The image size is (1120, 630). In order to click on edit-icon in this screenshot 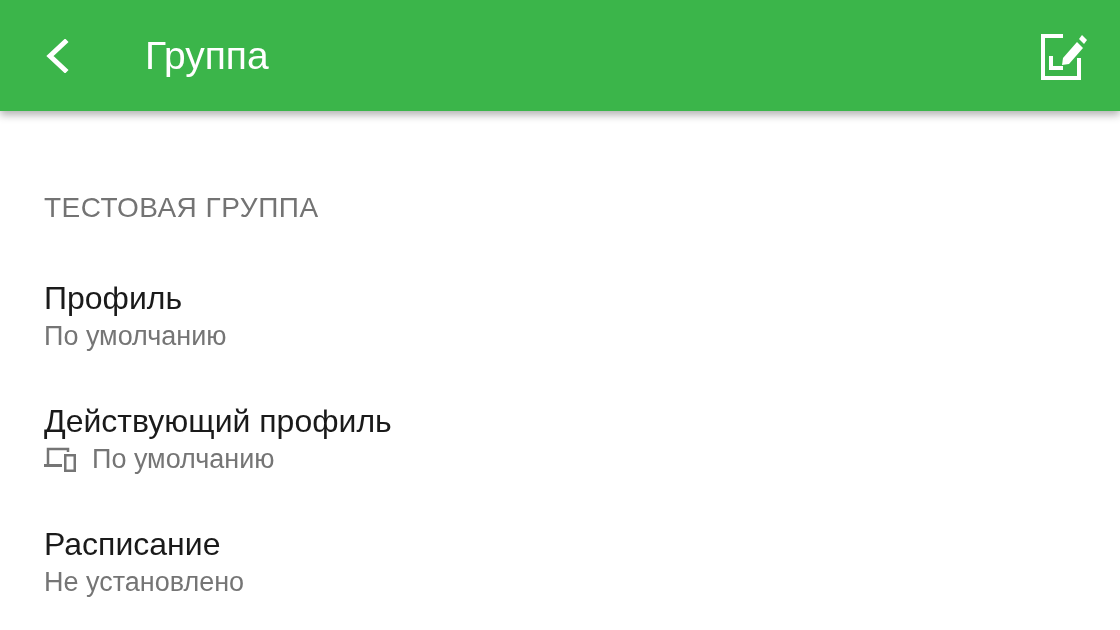, I will do `click(1064, 55)`.